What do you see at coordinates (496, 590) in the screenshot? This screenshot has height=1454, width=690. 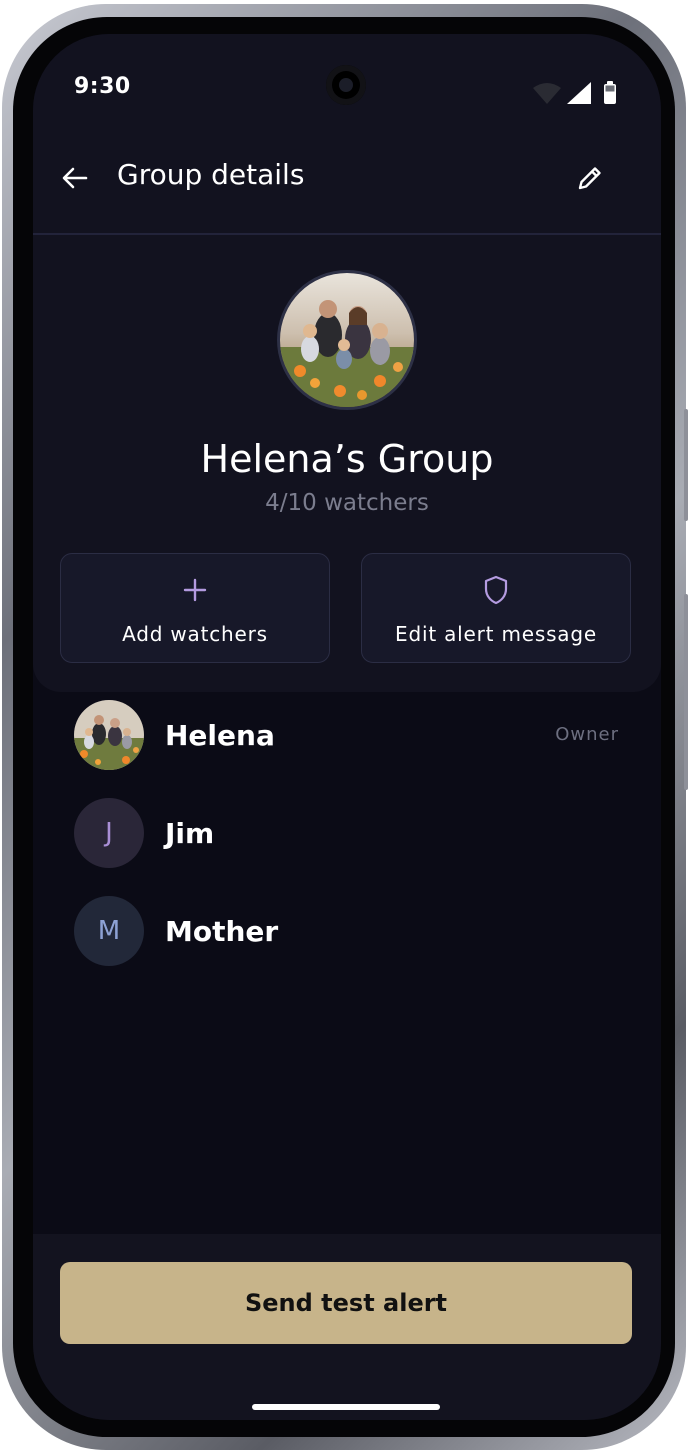 I see `shield-icon` at bounding box center [496, 590].